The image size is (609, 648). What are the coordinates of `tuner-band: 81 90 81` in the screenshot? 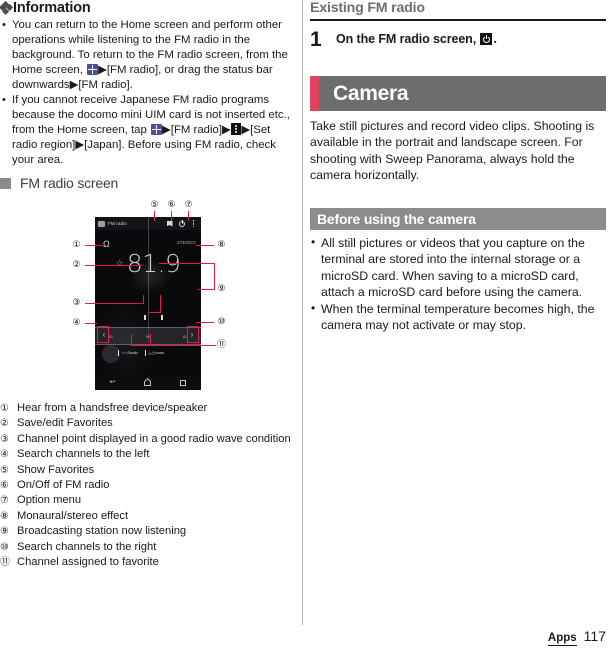 It's located at (148, 336).